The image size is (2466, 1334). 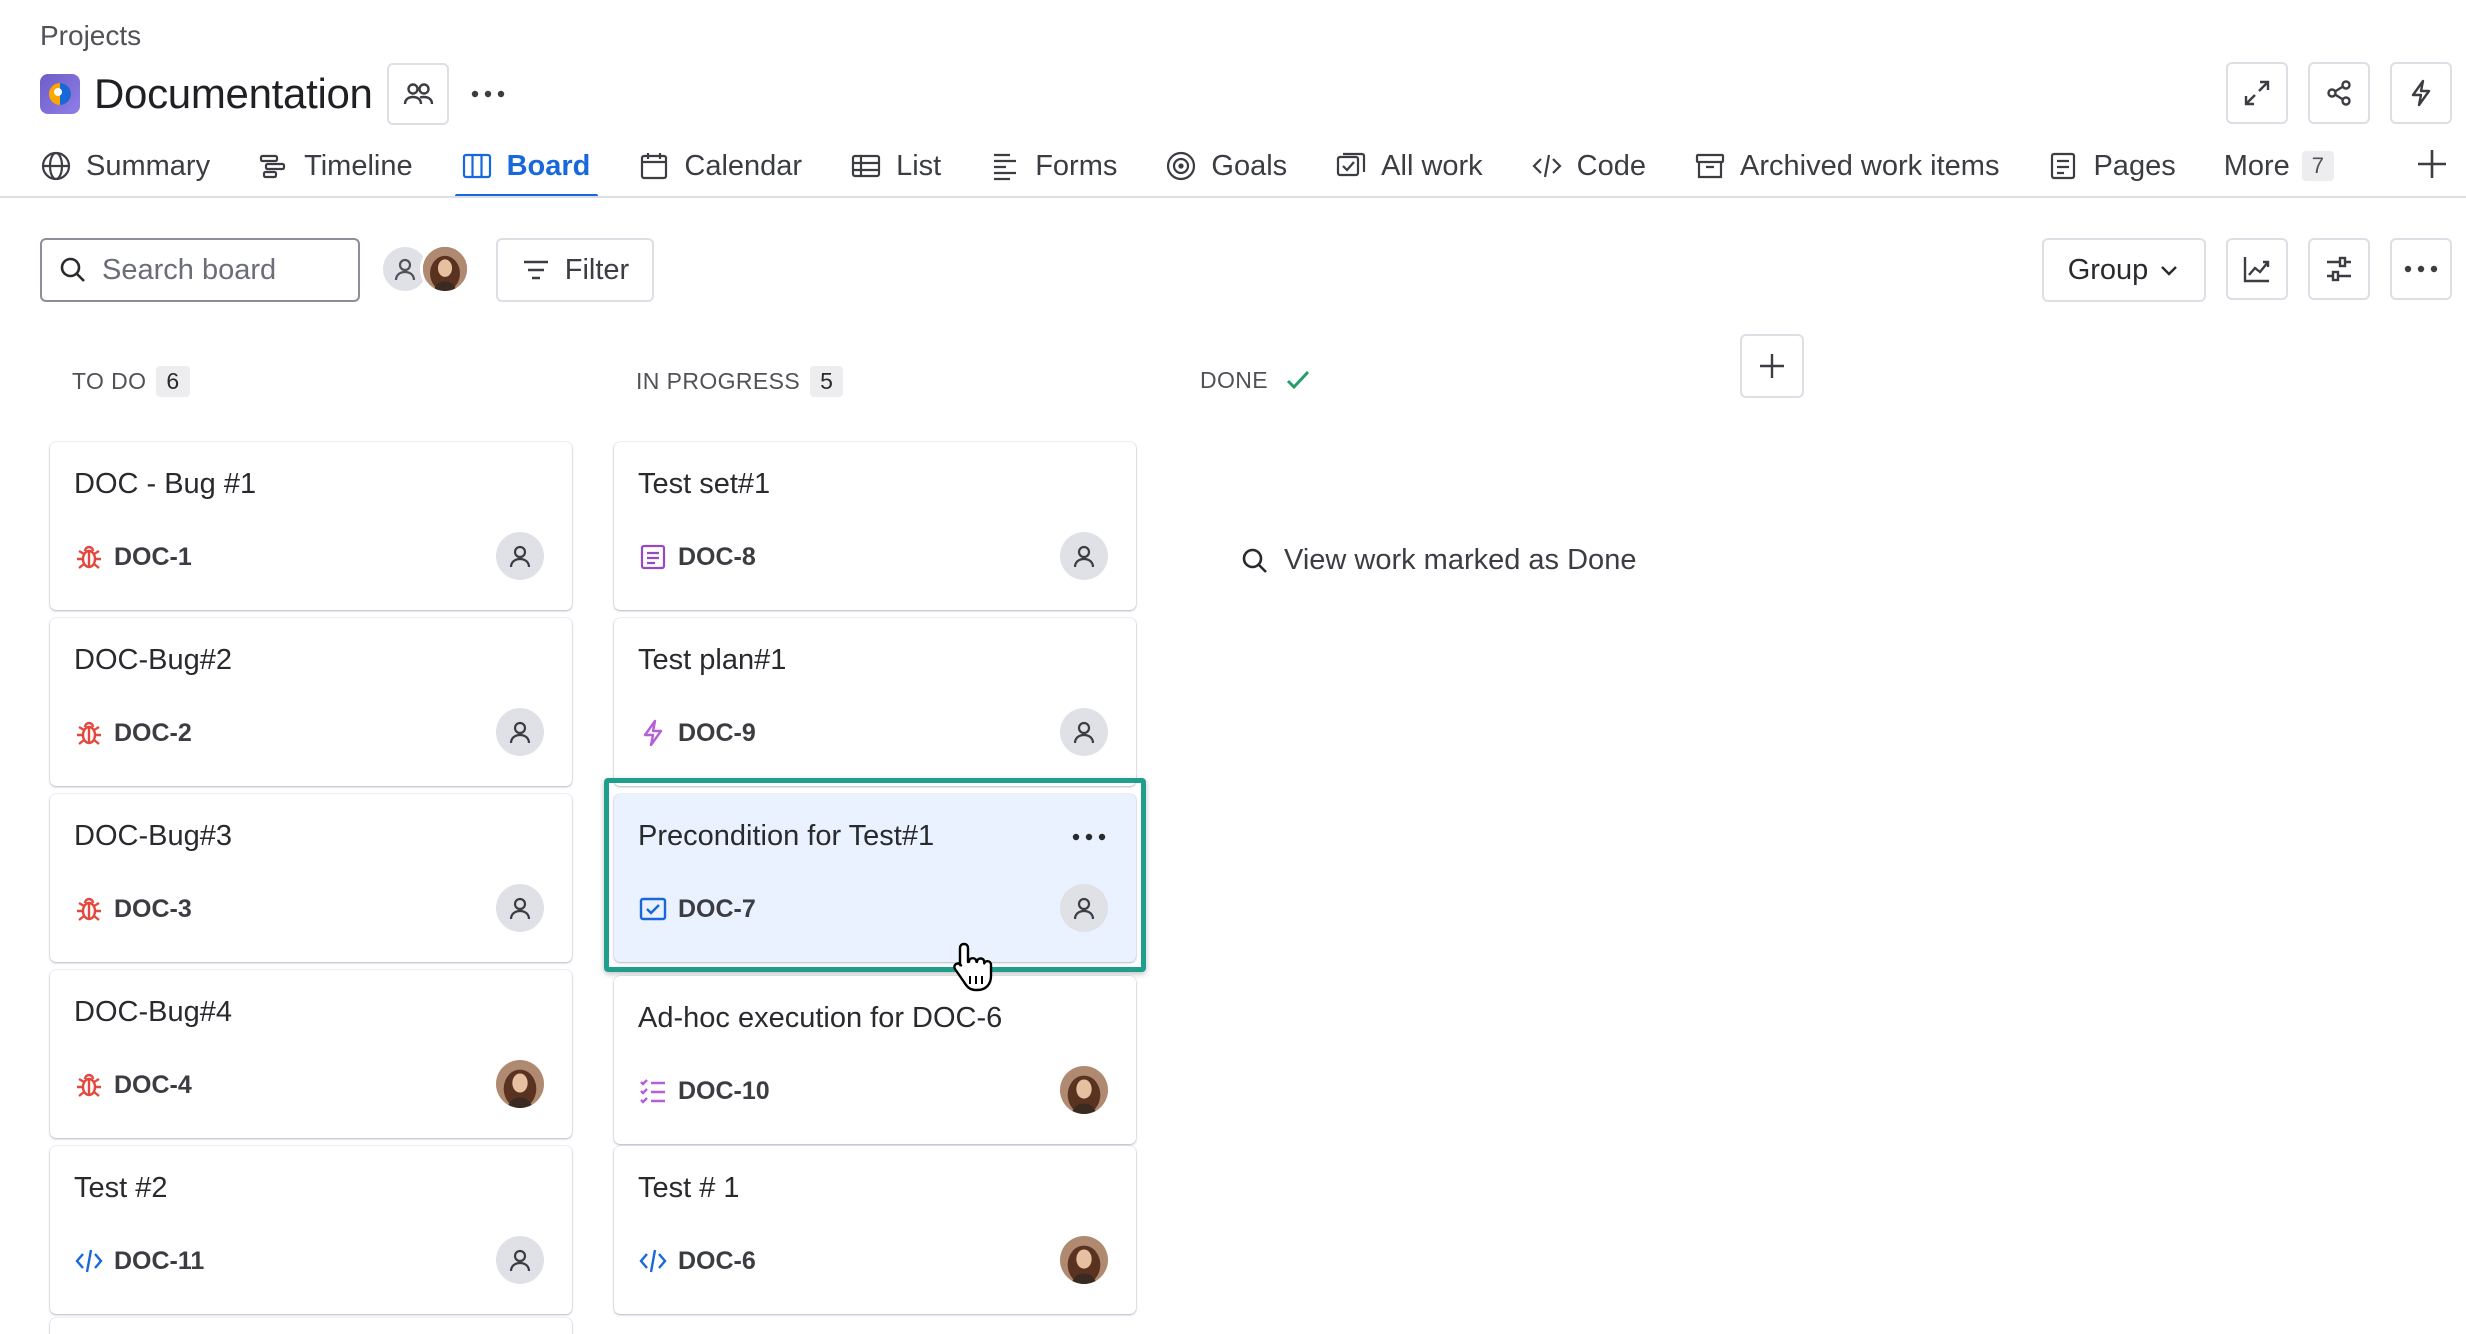 What do you see at coordinates (335, 166) in the screenshot?
I see `tab-timeline: Timeline` at bounding box center [335, 166].